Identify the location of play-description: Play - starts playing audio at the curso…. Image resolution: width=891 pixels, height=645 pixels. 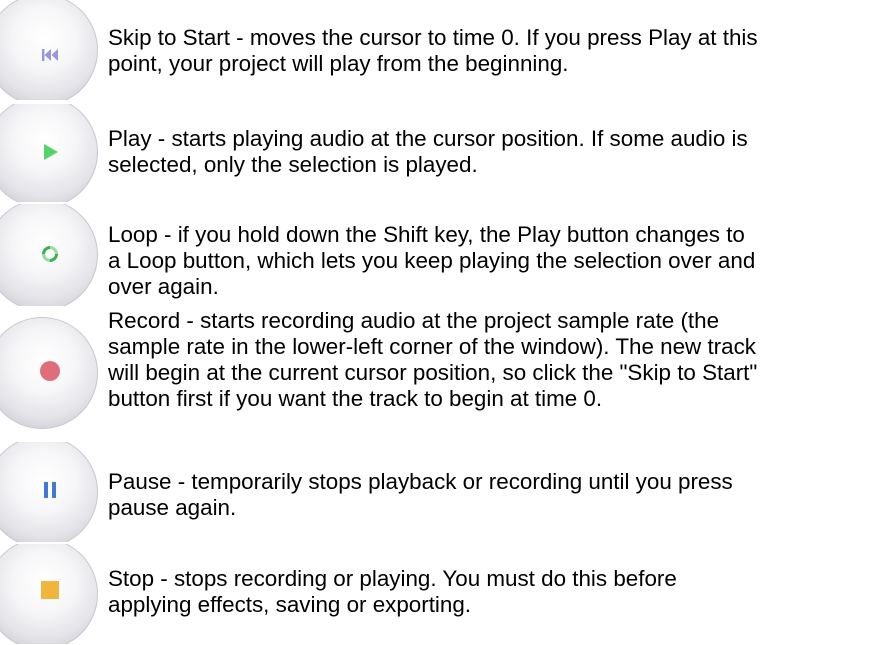
(428, 151).